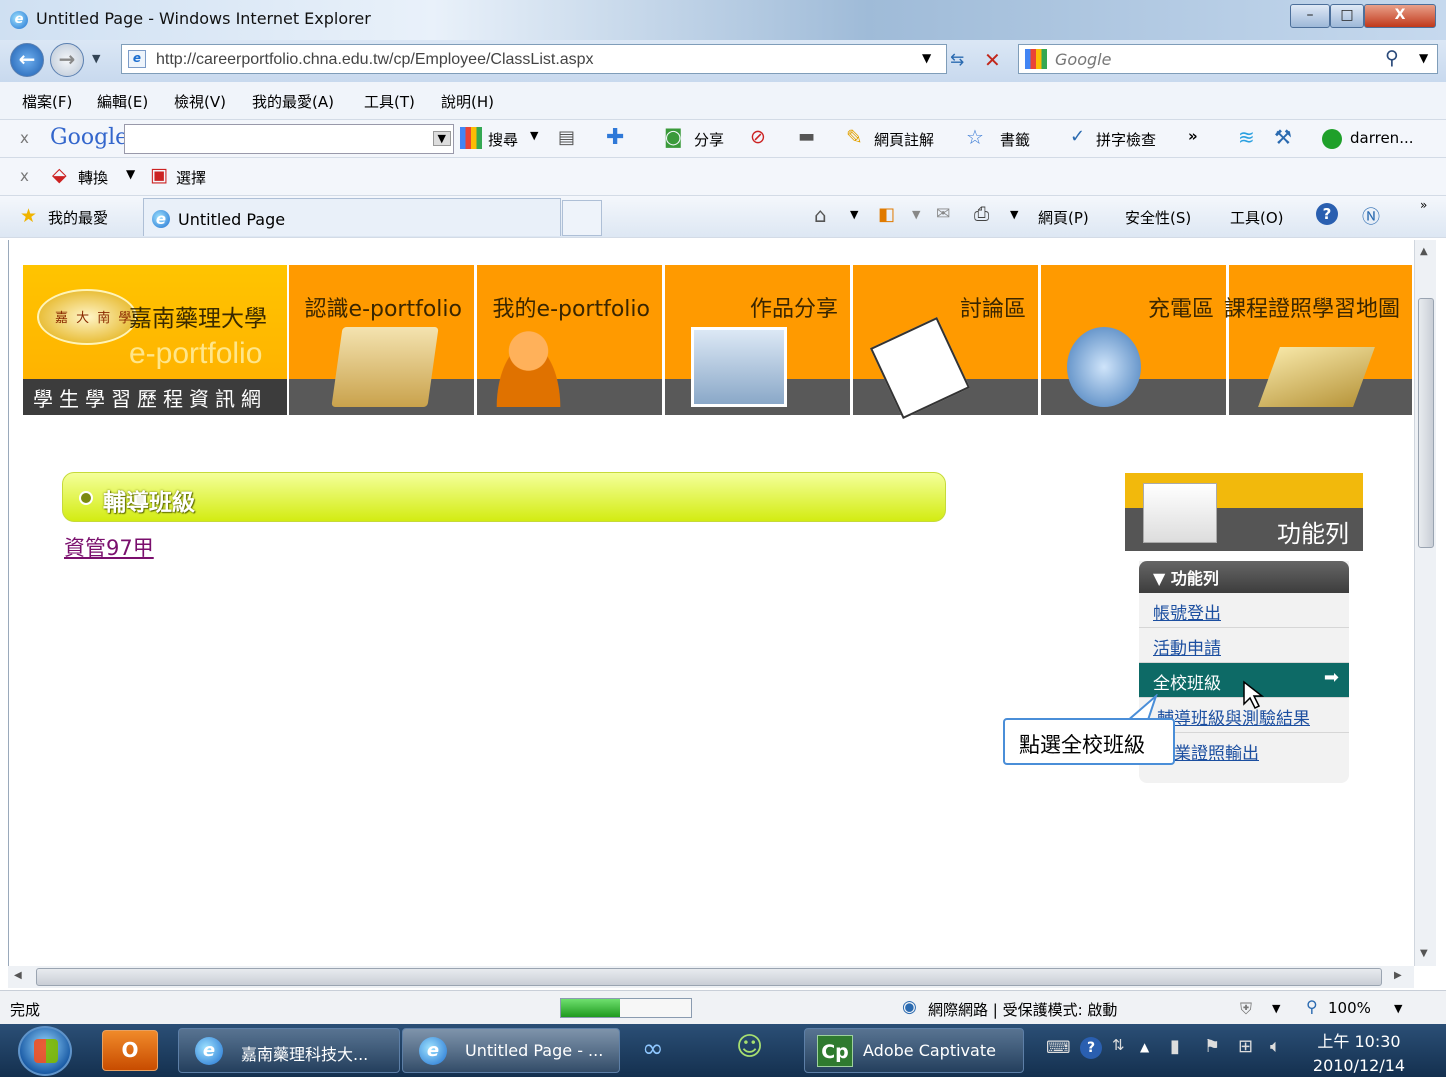 The height and width of the screenshot is (1077, 1446). Describe the element at coordinates (47, 101) in the screenshot. I see `menu-file: 檔案(F)` at that location.